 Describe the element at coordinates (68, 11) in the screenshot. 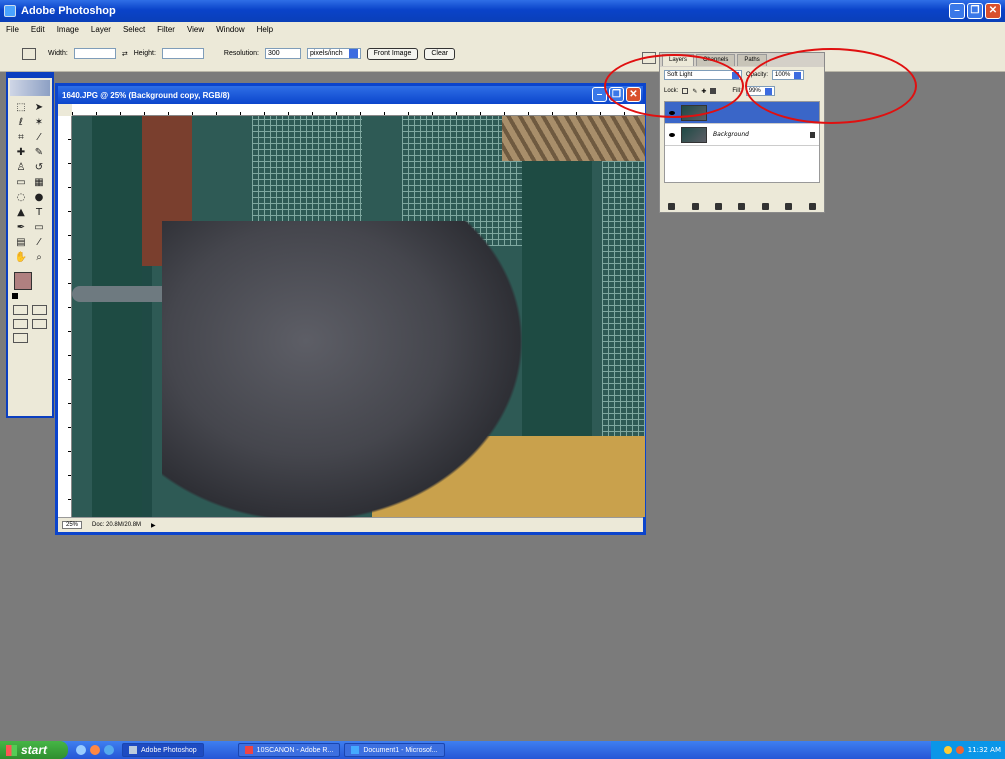

I see `app-title: Adobe Photoshop` at that location.